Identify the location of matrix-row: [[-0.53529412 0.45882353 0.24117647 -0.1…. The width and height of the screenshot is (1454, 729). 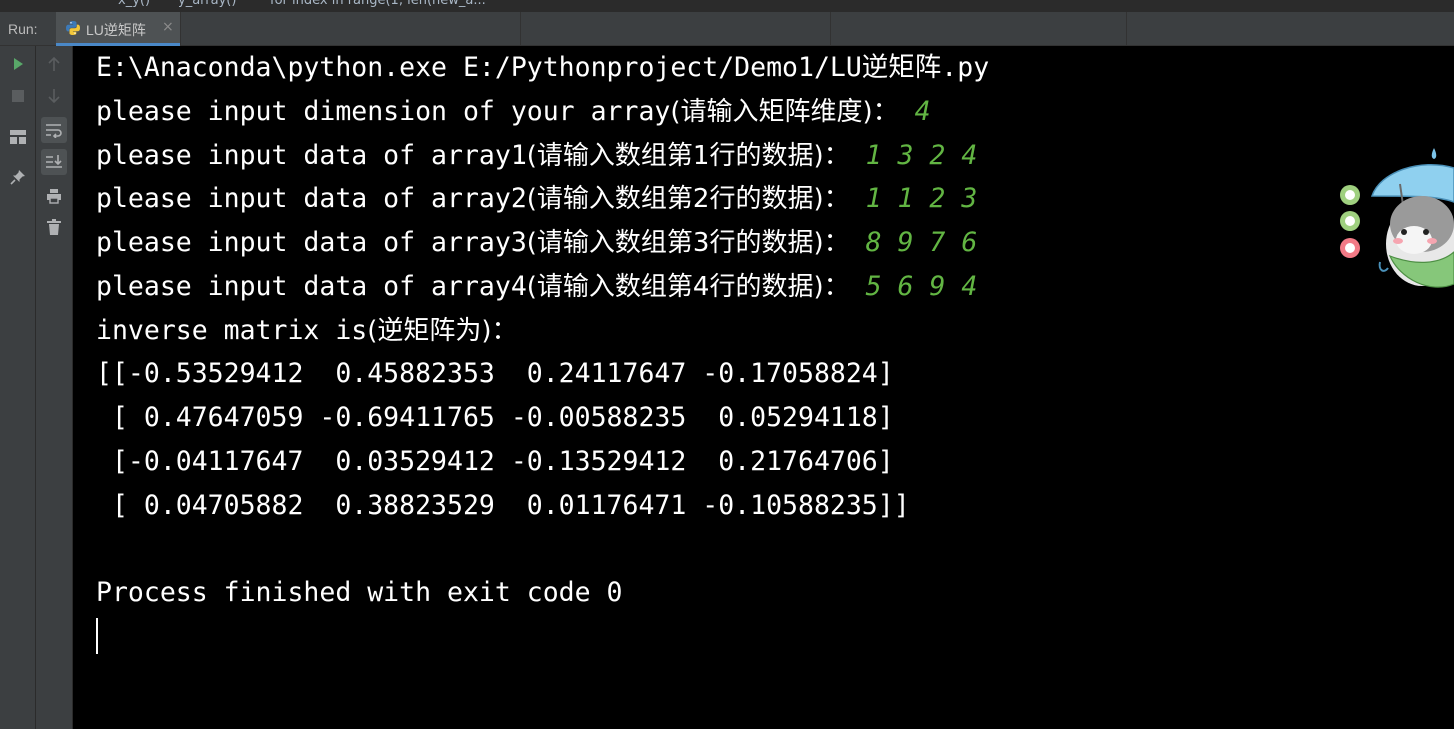
(495, 373).